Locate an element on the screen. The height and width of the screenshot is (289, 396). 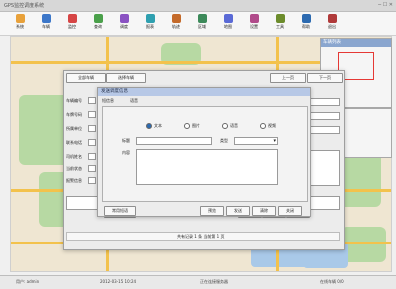
toolbar-label: 监控 is located at coordinates (72, 26).